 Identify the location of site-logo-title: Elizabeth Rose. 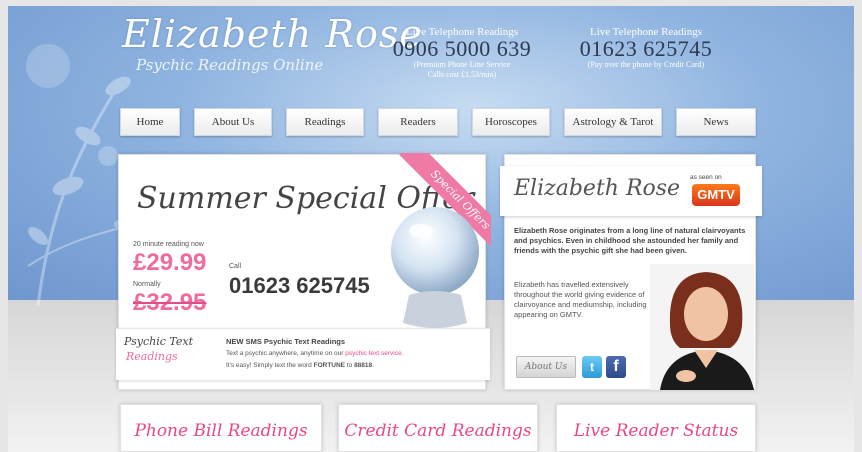
(272, 34).